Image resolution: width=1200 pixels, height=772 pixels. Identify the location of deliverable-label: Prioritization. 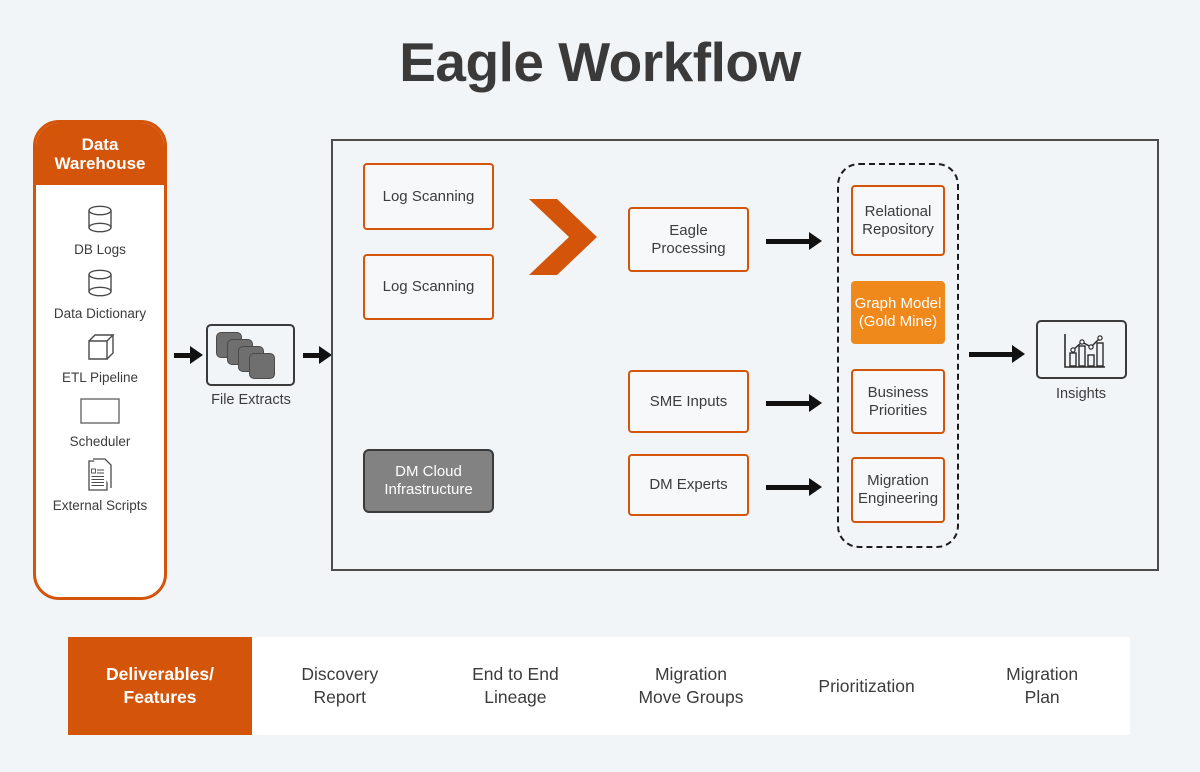
(866, 685).